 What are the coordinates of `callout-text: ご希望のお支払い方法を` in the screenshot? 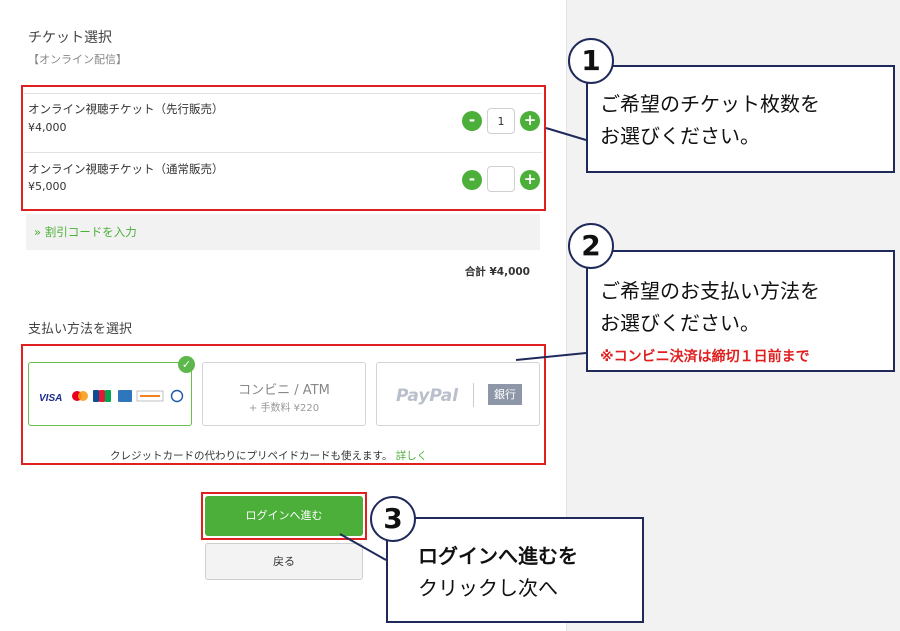 It's located at (710, 291).